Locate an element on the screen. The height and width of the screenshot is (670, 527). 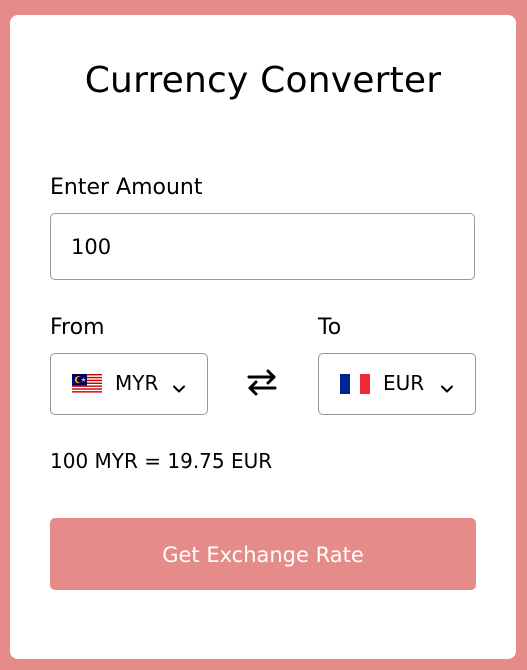
exchange-result-text: 100 MYR = 19.75 EUR is located at coordinates (161, 461).